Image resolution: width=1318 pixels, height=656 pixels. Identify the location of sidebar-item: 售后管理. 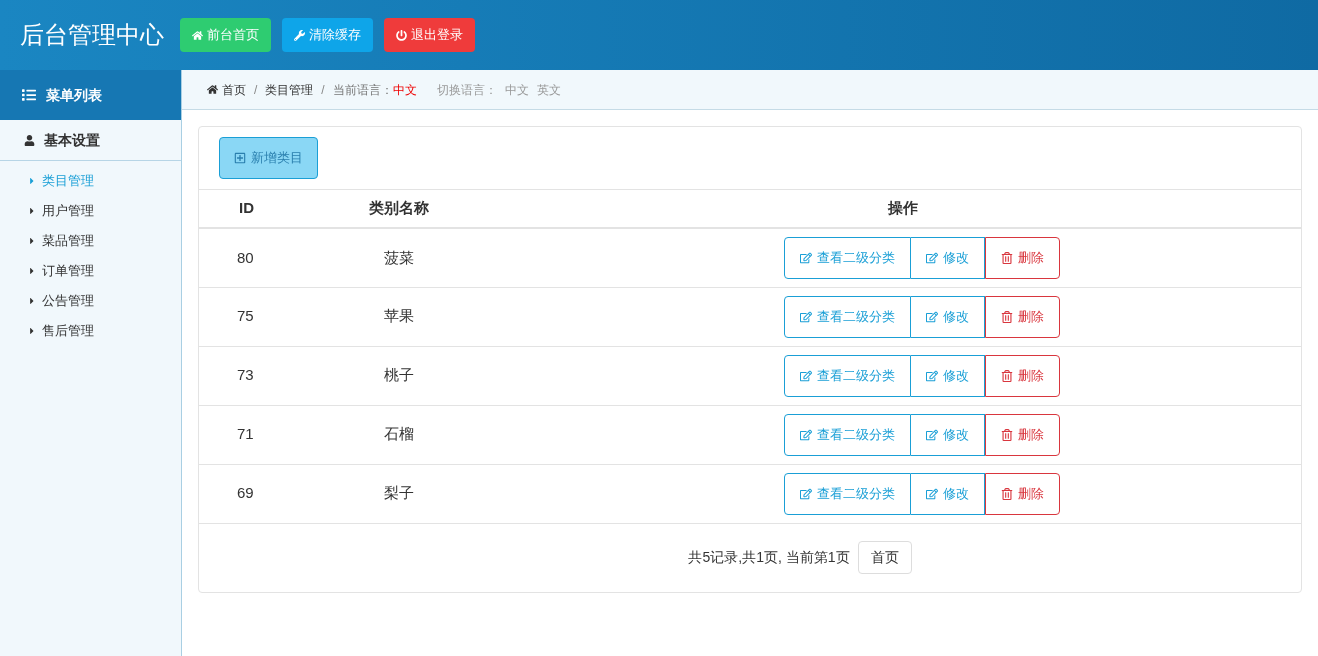
(90, 331).